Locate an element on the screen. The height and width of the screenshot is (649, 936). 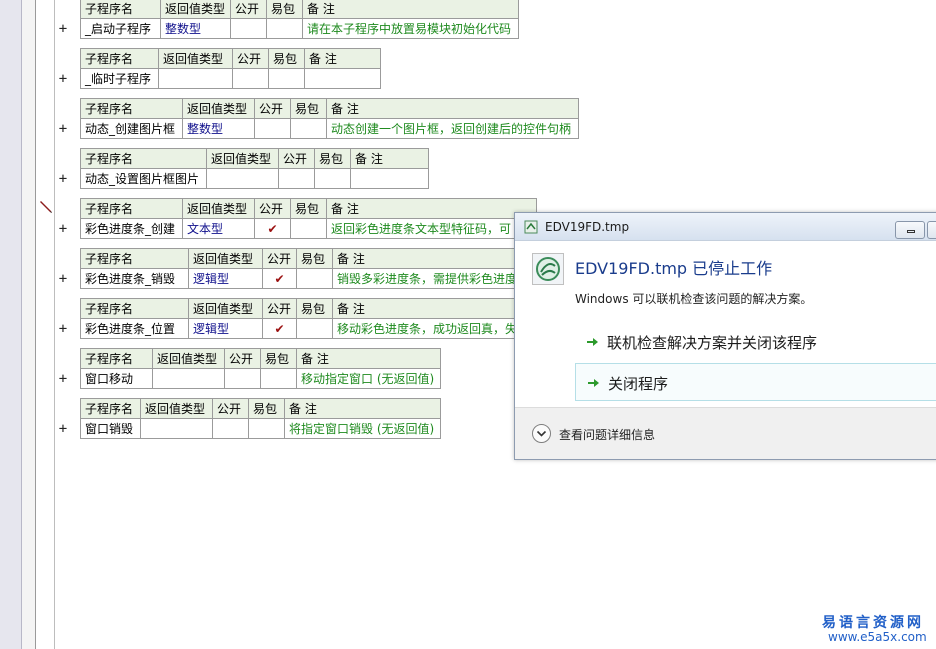
subroutine-table: 子程序名 返回值类型 公开 易包 备 注 窗口移动 移动指定窗口 (无返回值) is located at coordinates (260, 368).